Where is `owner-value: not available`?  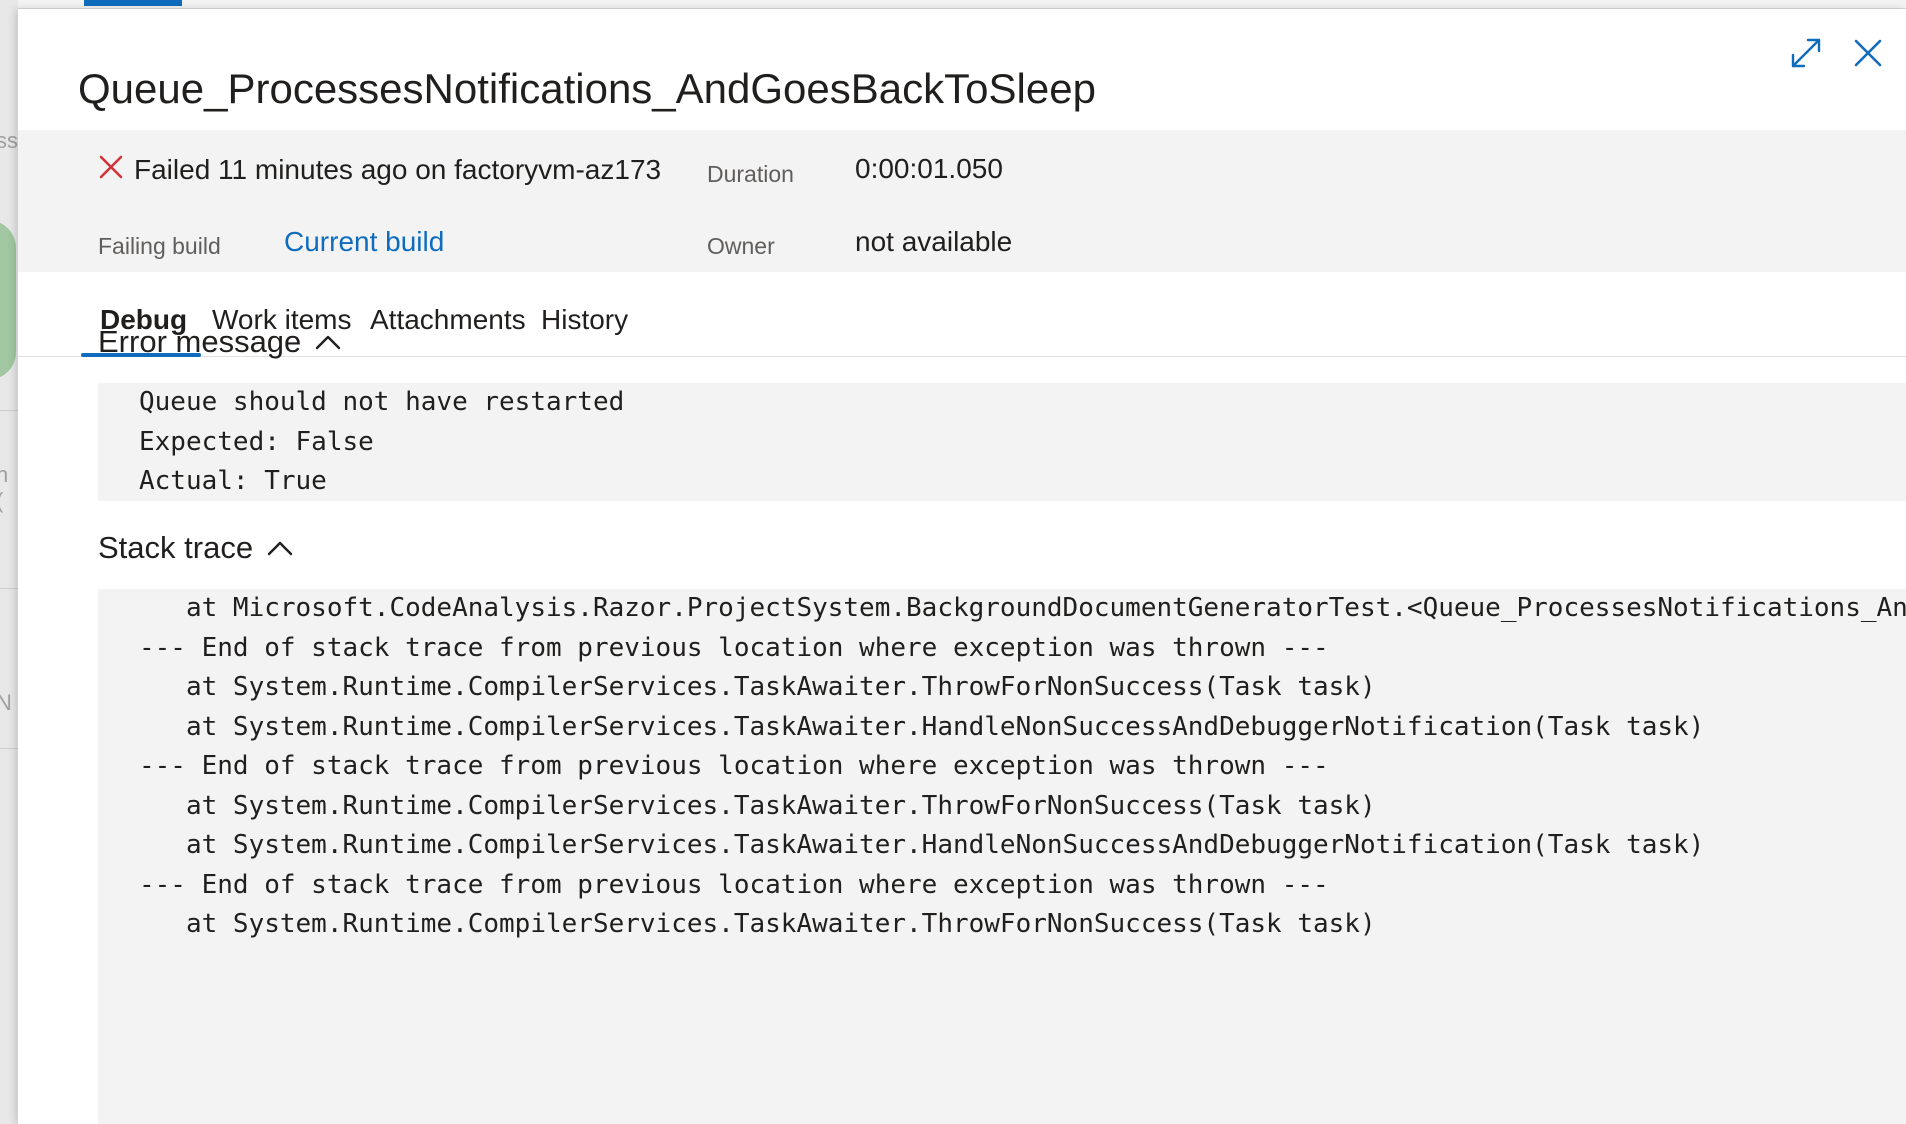
owner-value: not available is located at coordinates (934, 241).